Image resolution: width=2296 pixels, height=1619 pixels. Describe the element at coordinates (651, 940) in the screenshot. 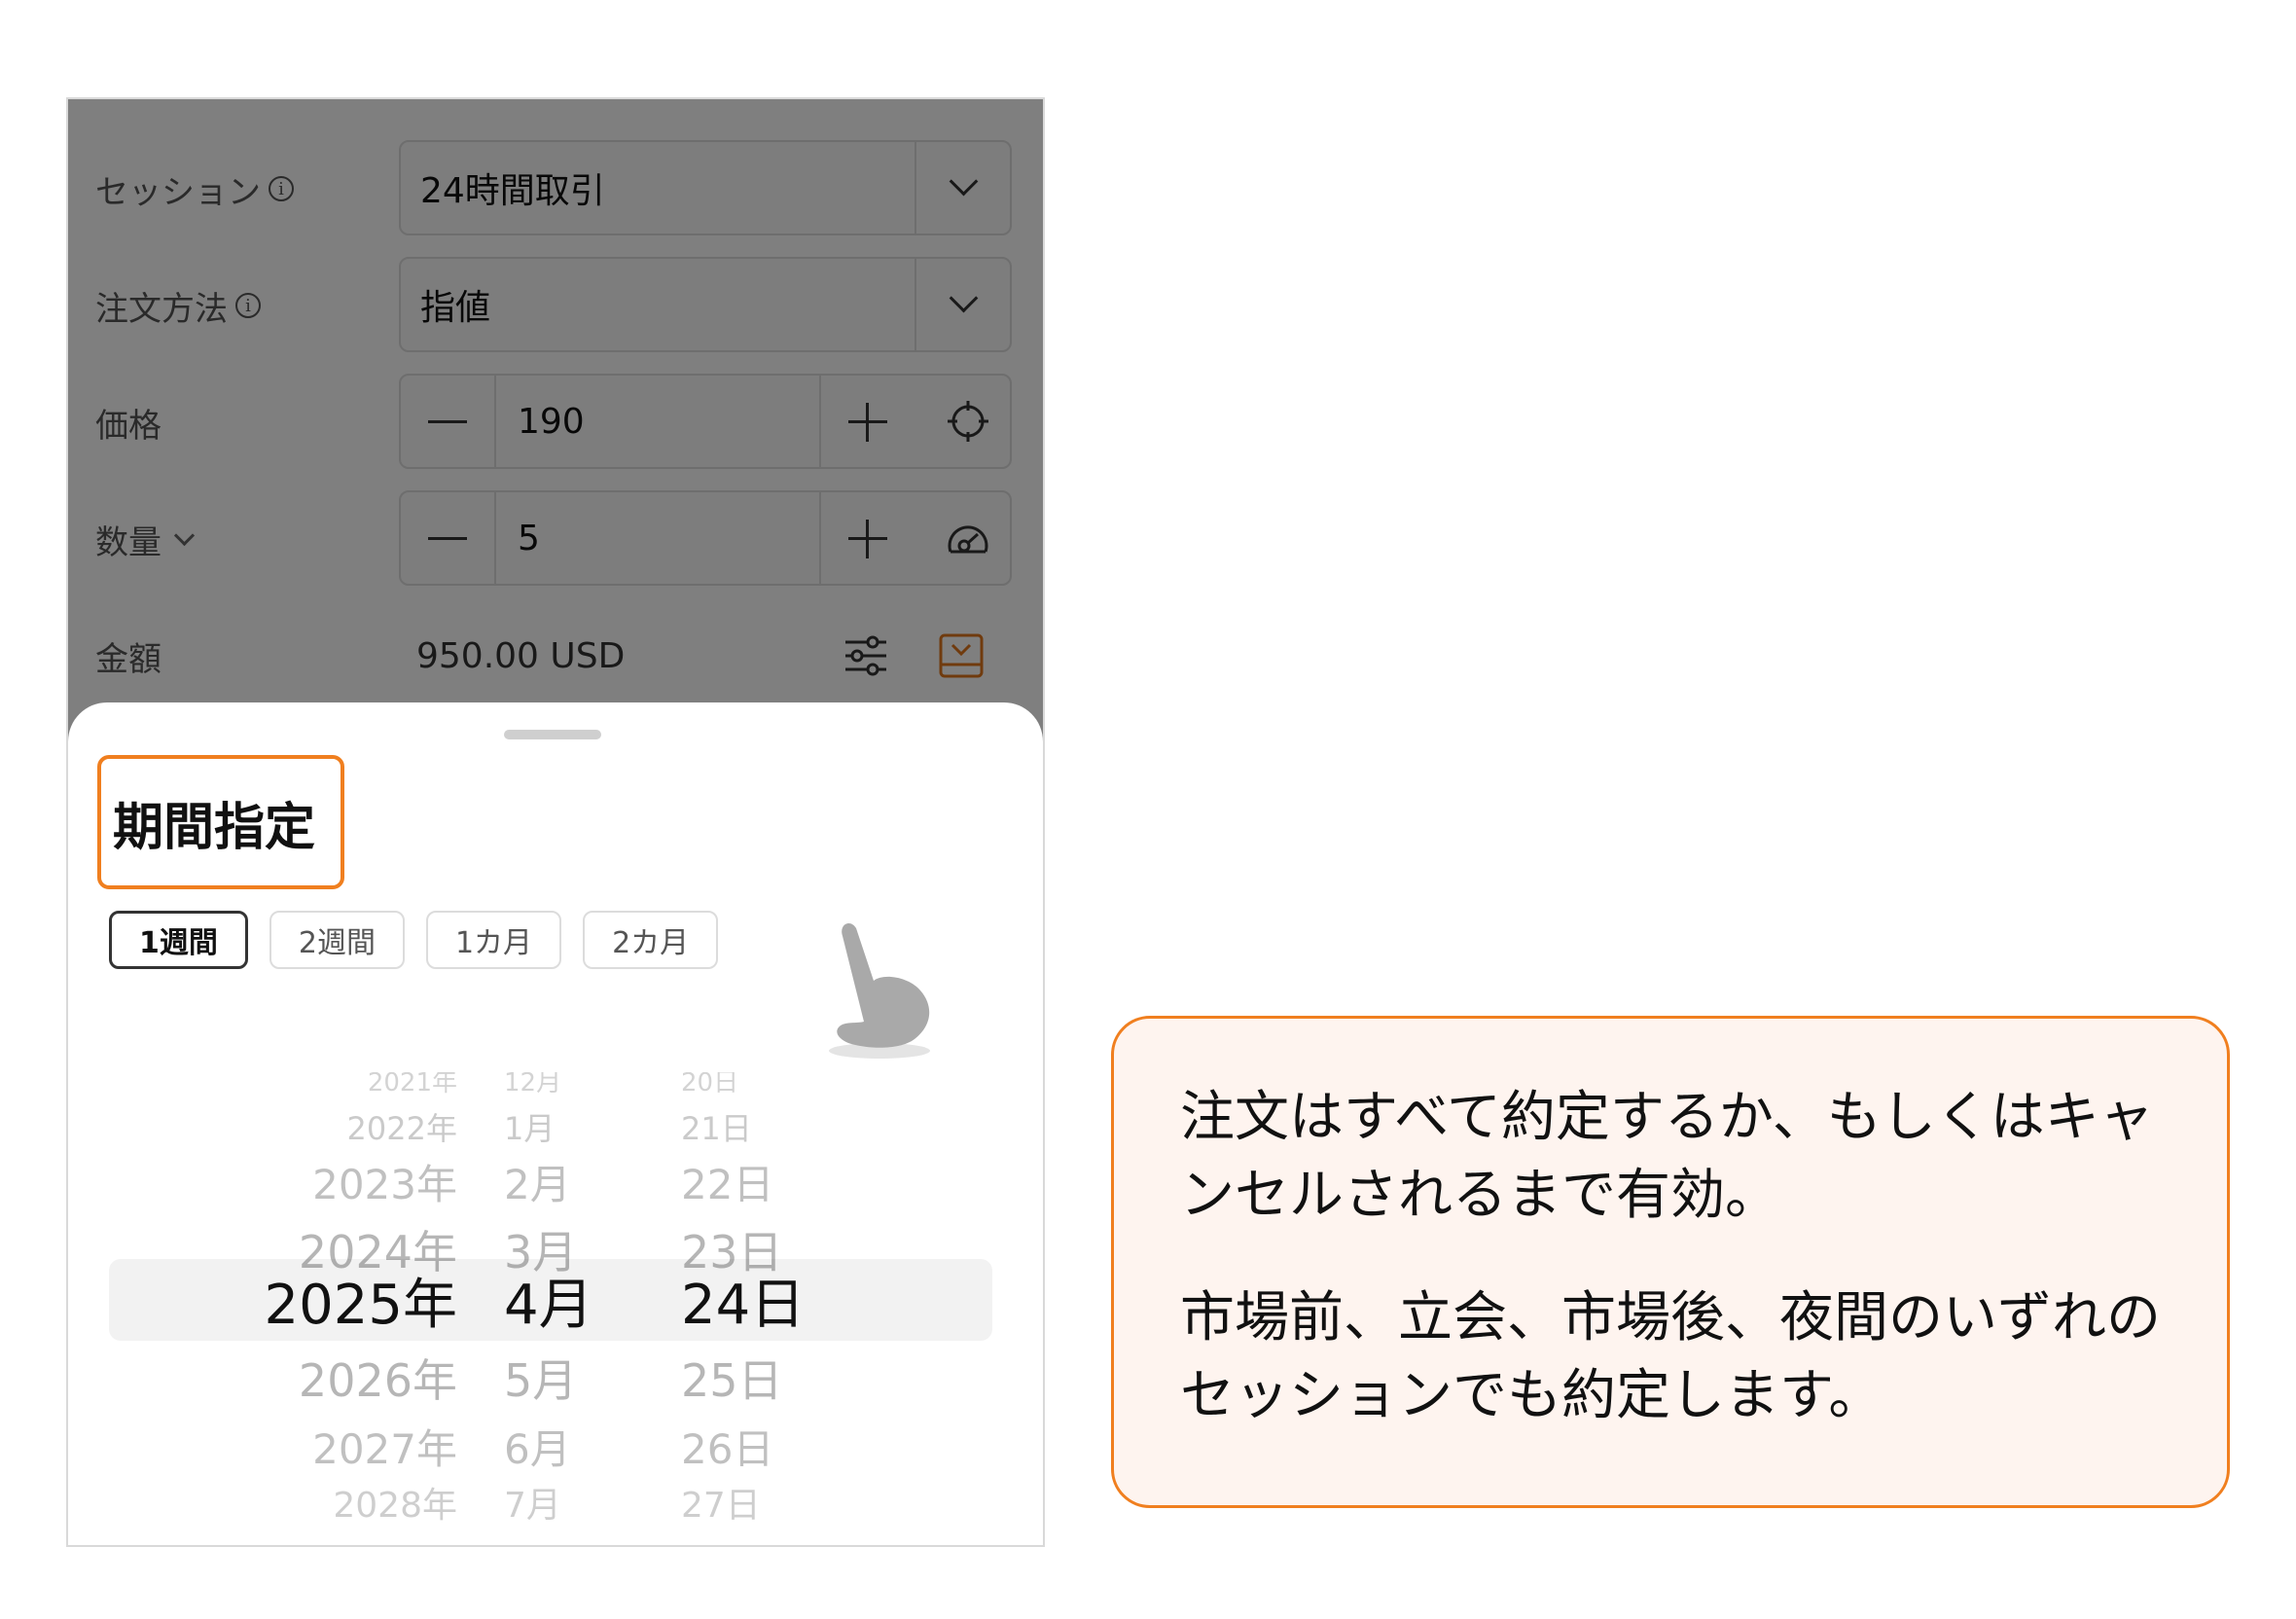

I see `chip-2-months: 2カ月` at that location.